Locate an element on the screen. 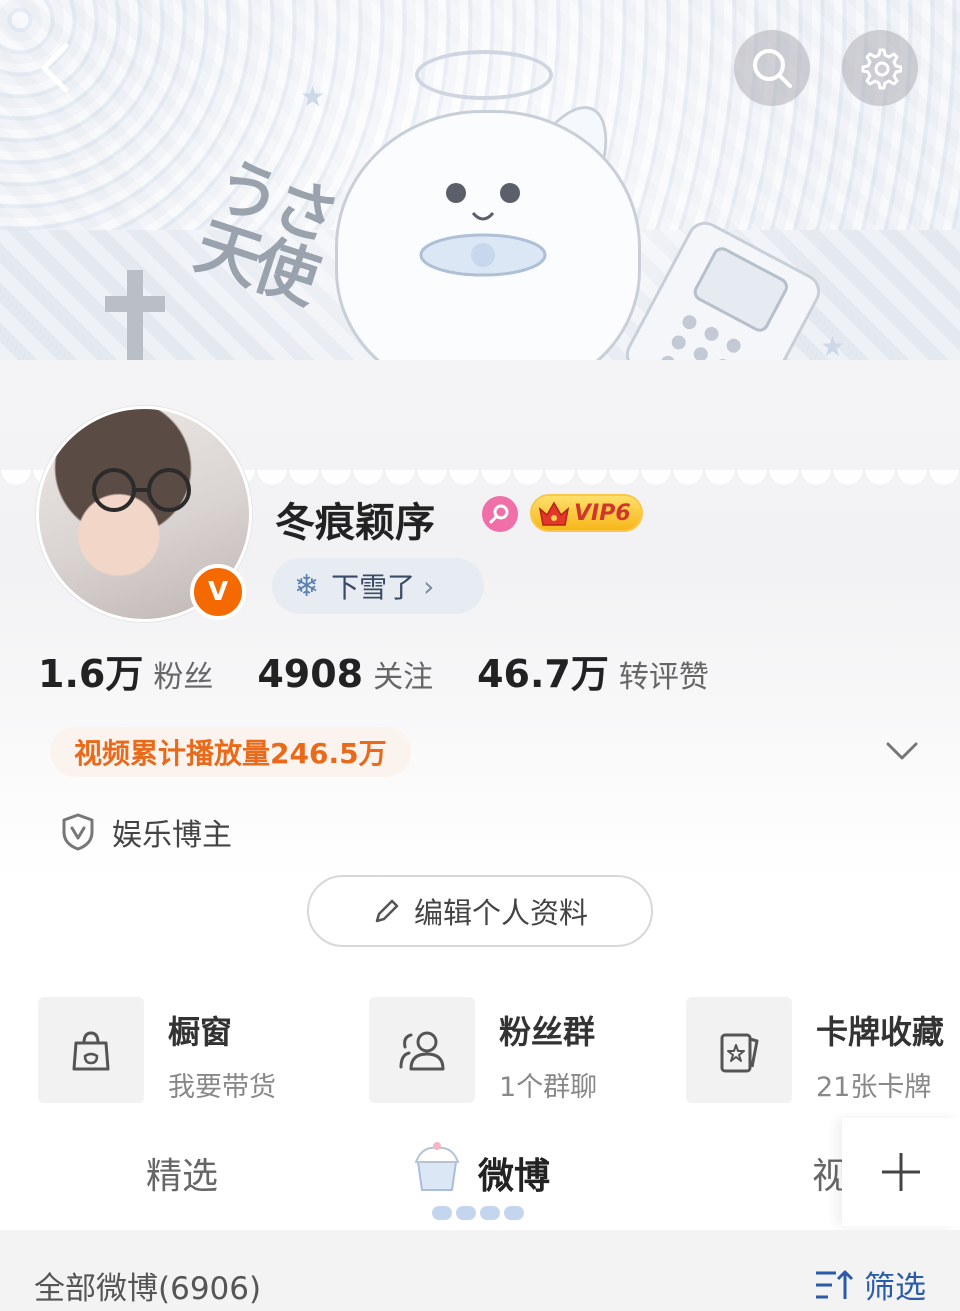 The height and width of the screenshot is (1311, 960). shopping-bag-icon is located at coordinates (91, 1050).